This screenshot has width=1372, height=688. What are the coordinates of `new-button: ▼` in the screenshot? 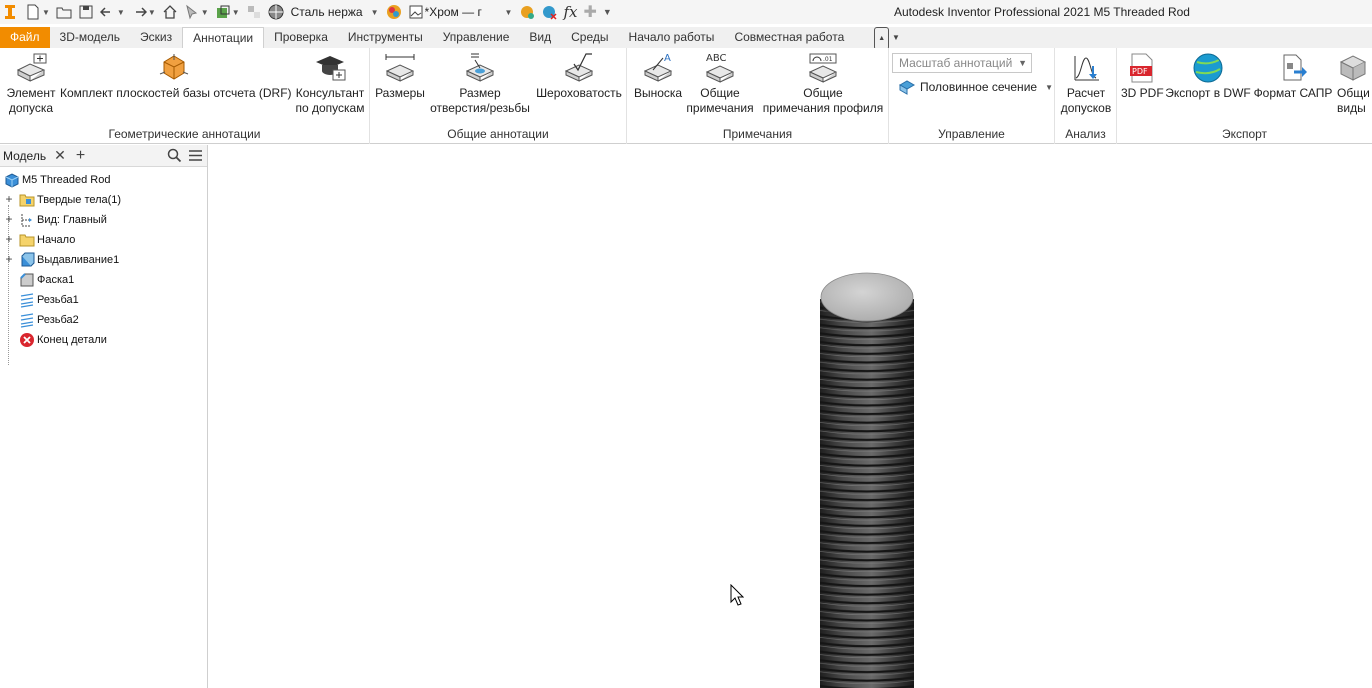 It's located at (37, 12).